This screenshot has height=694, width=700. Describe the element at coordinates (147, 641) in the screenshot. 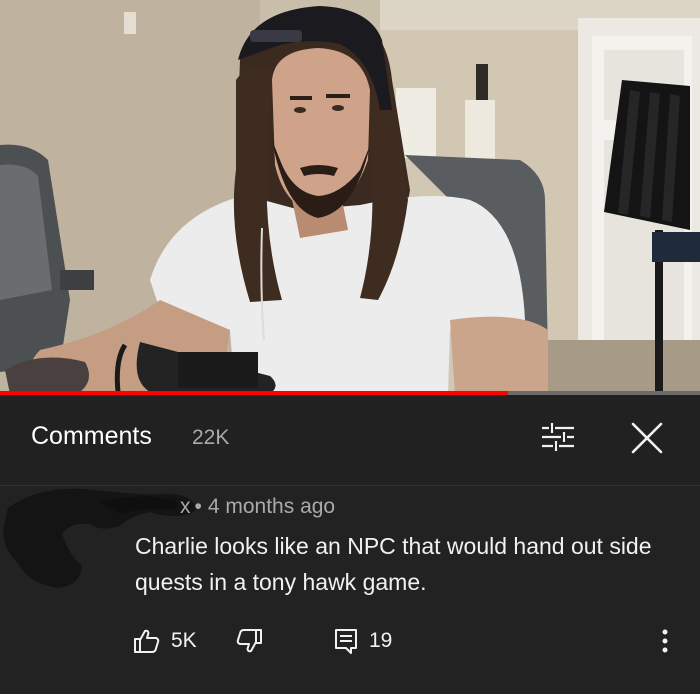

I see `thumbs-up-icon` at that location.